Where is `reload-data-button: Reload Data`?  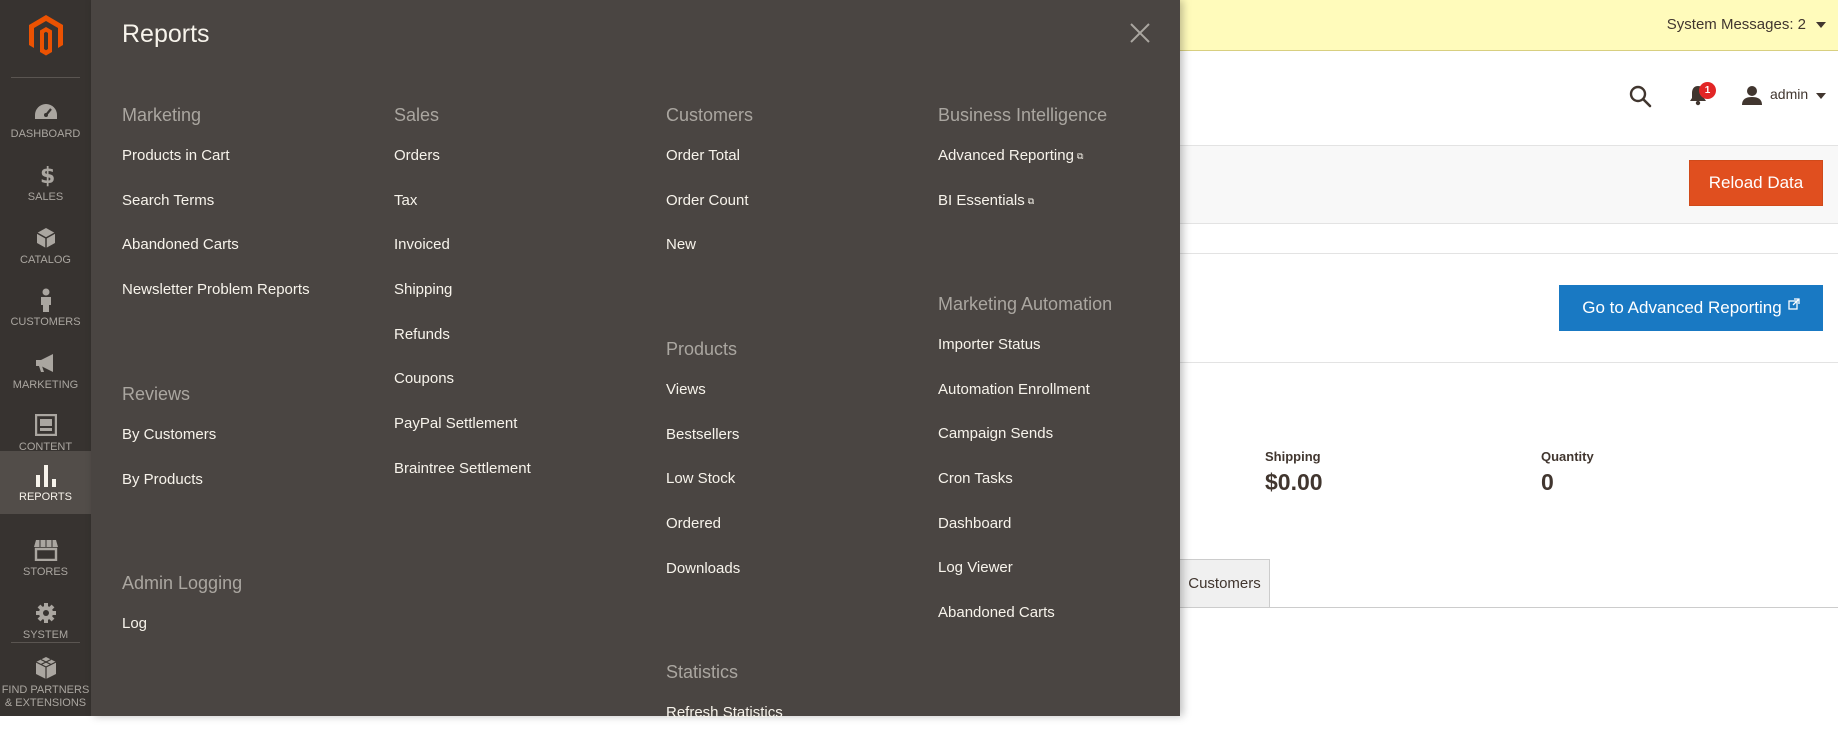
reload-data-button: Reload Data is located at coordinates (1756, 183).